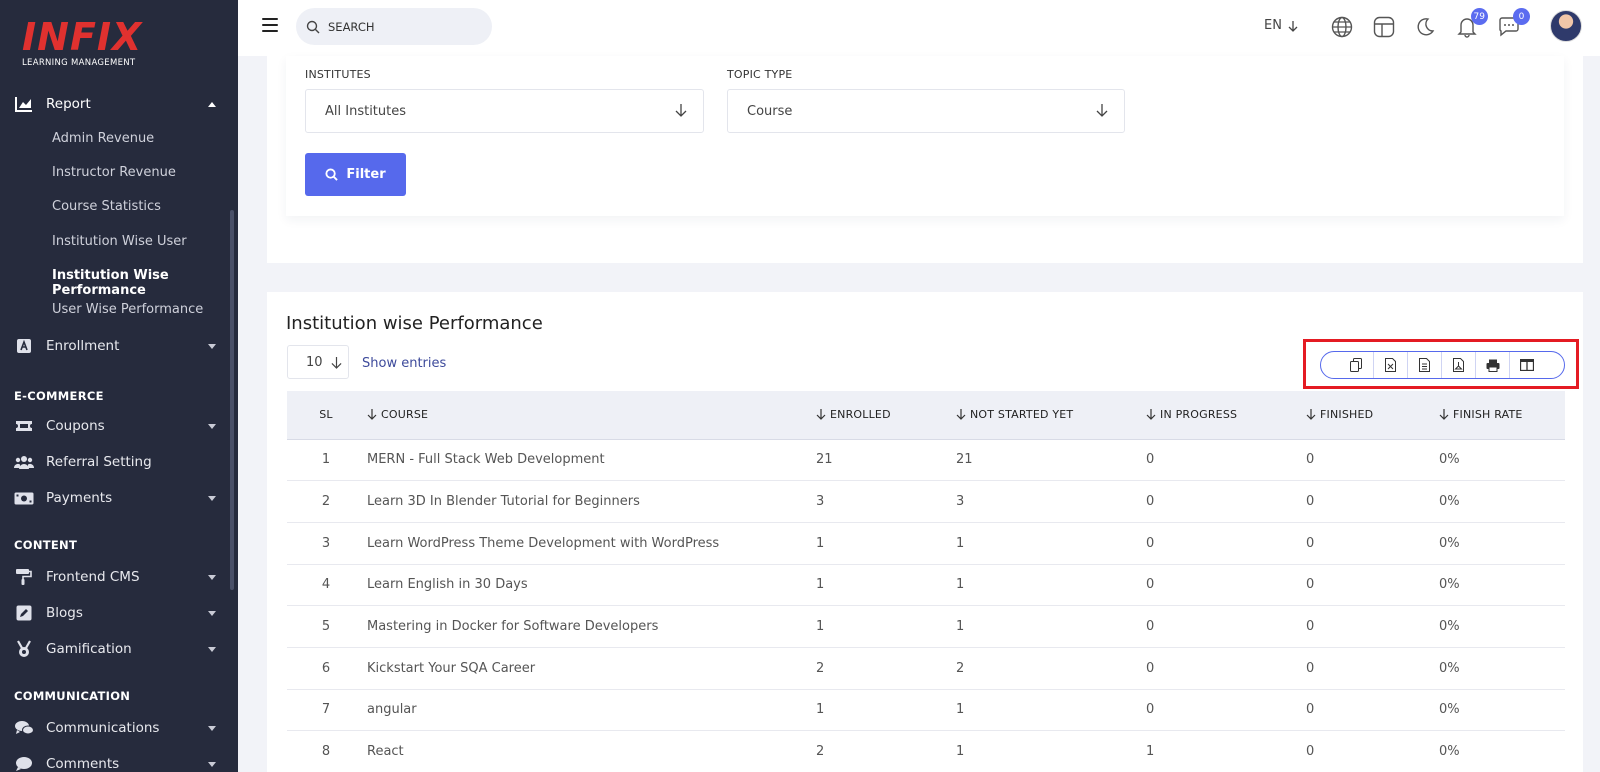  Describe the element at coordinates (326, 751) in the screenshot. I see `cell-sl: 8` at that location.